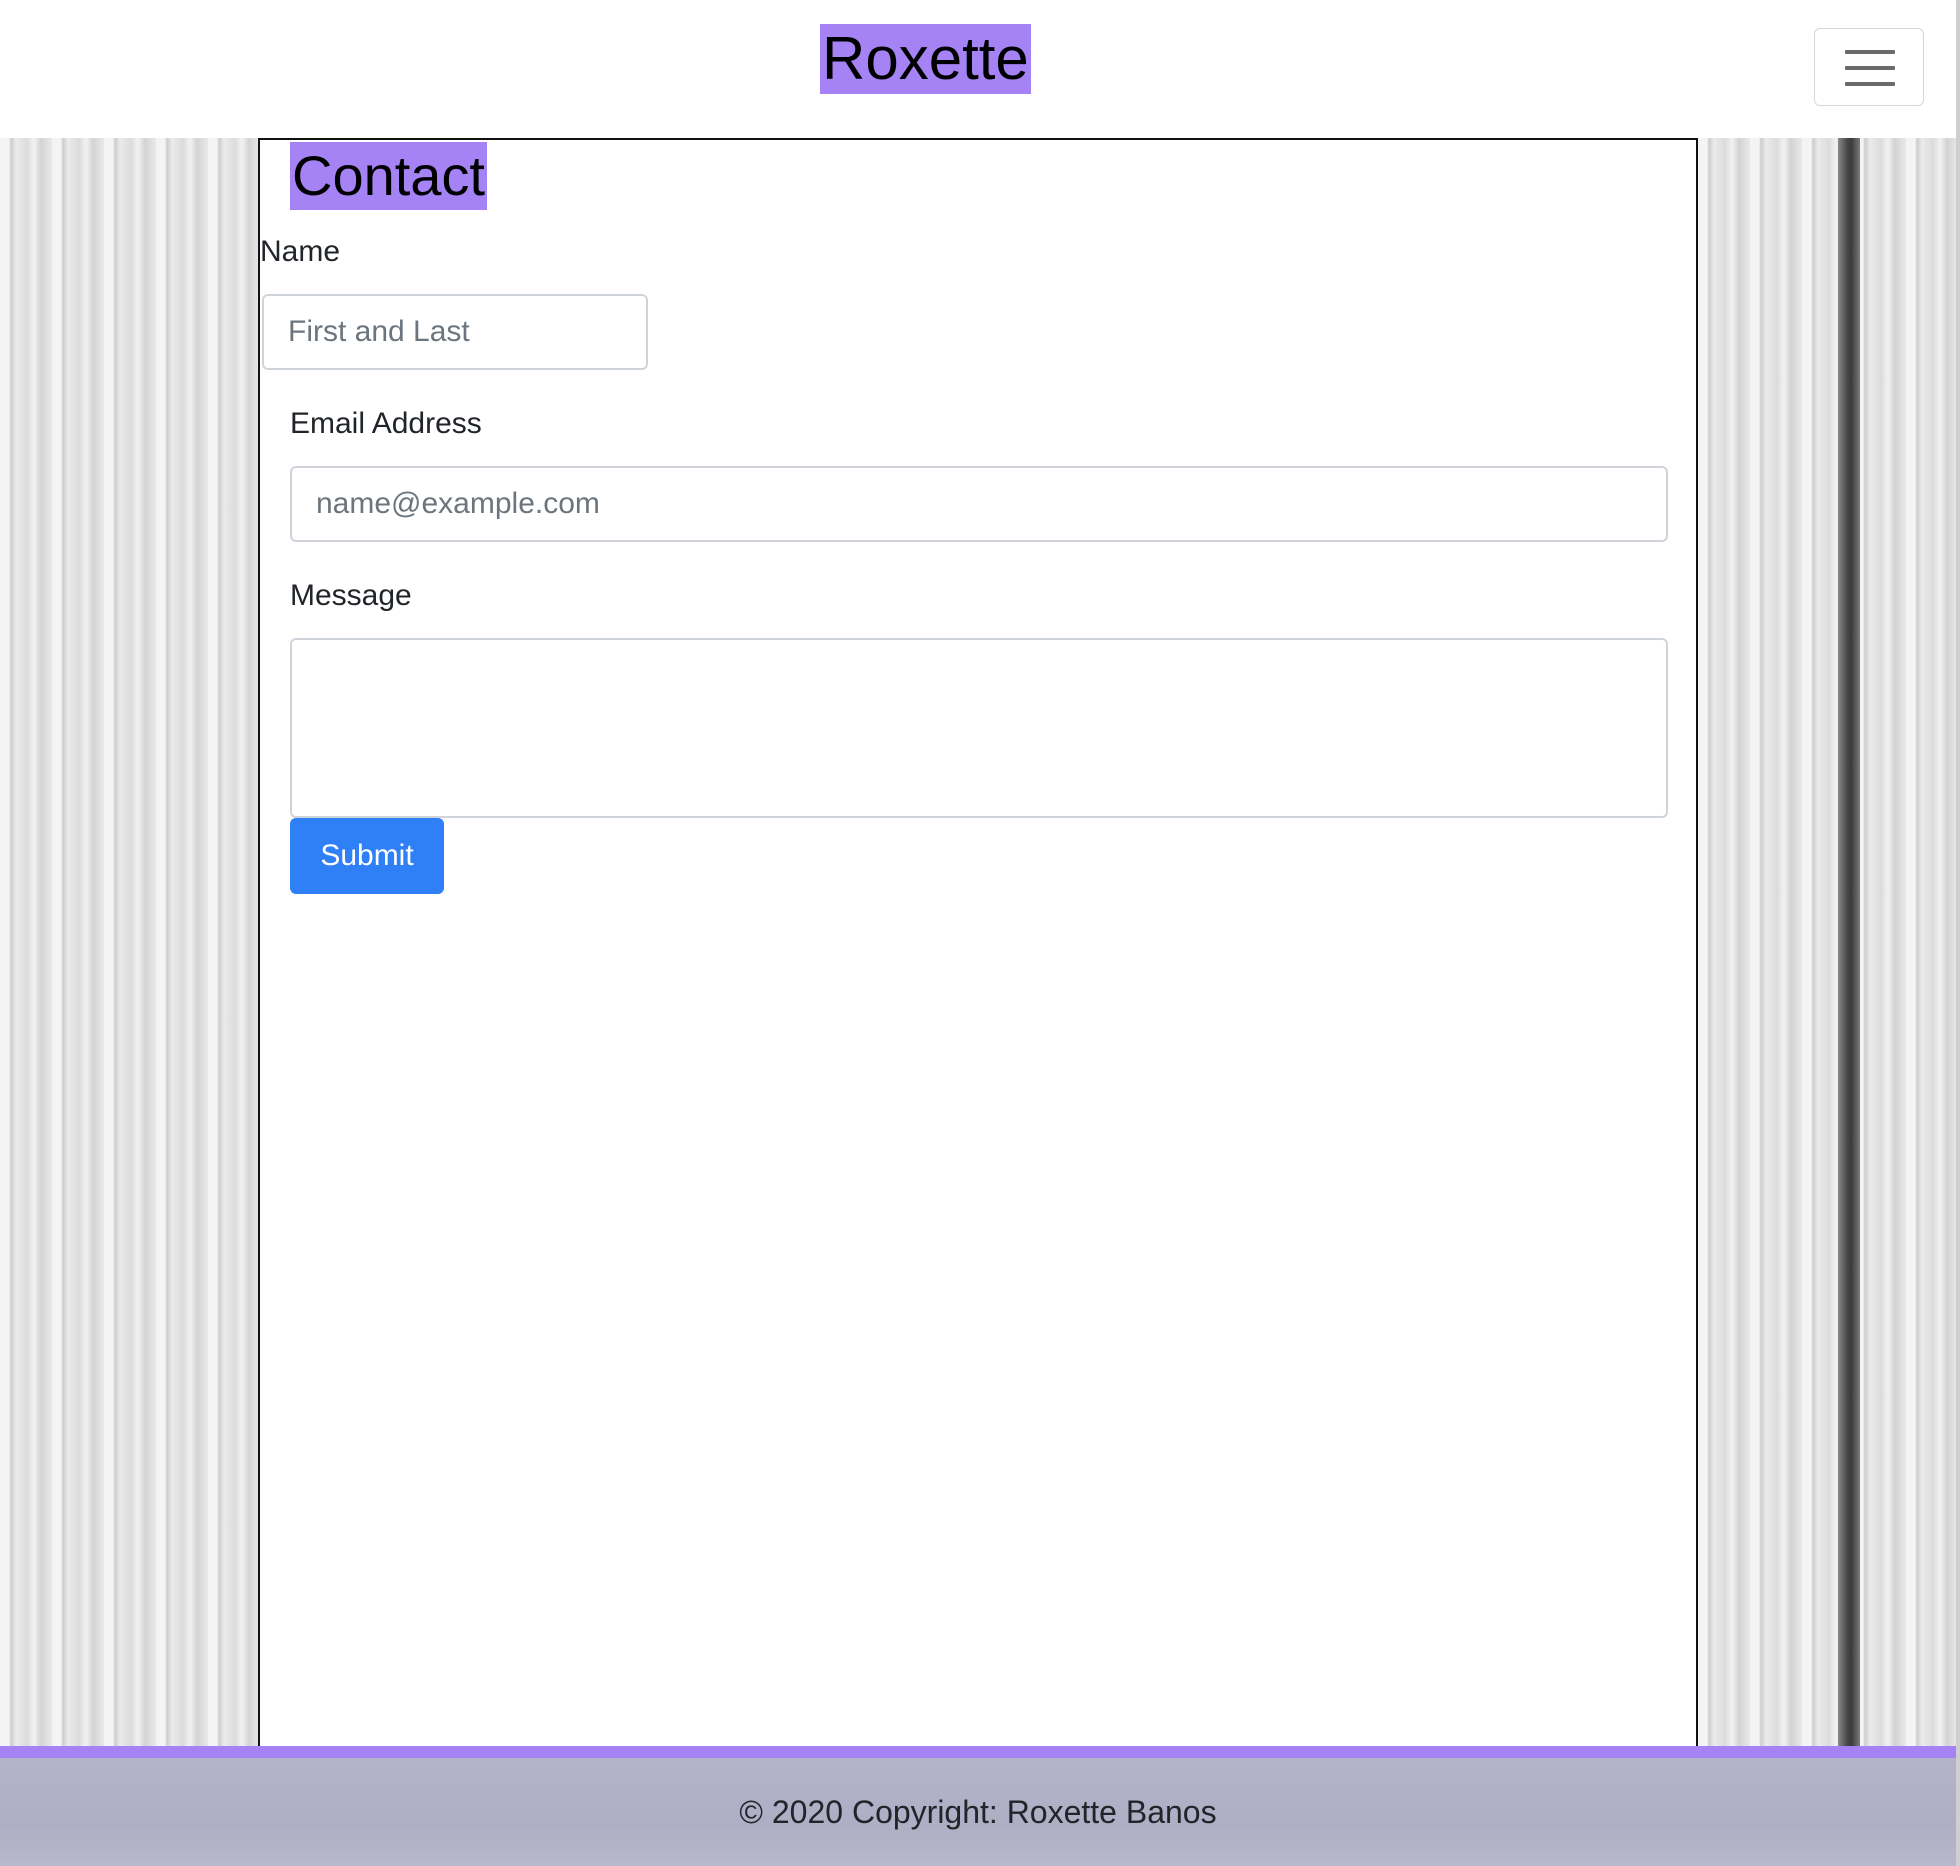 The height and width of the screenshot is (1866, 1960). Describe the element at coordinates (1849, 942) in the screenshot. I see `wood-dark-stripe` at that location.